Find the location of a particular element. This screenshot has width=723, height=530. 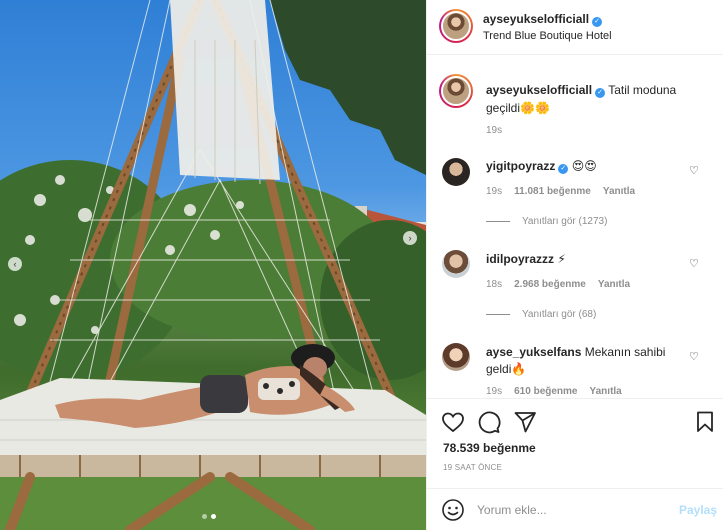

like-count: 78.539 beğenme is located at coordinates (489, 448).